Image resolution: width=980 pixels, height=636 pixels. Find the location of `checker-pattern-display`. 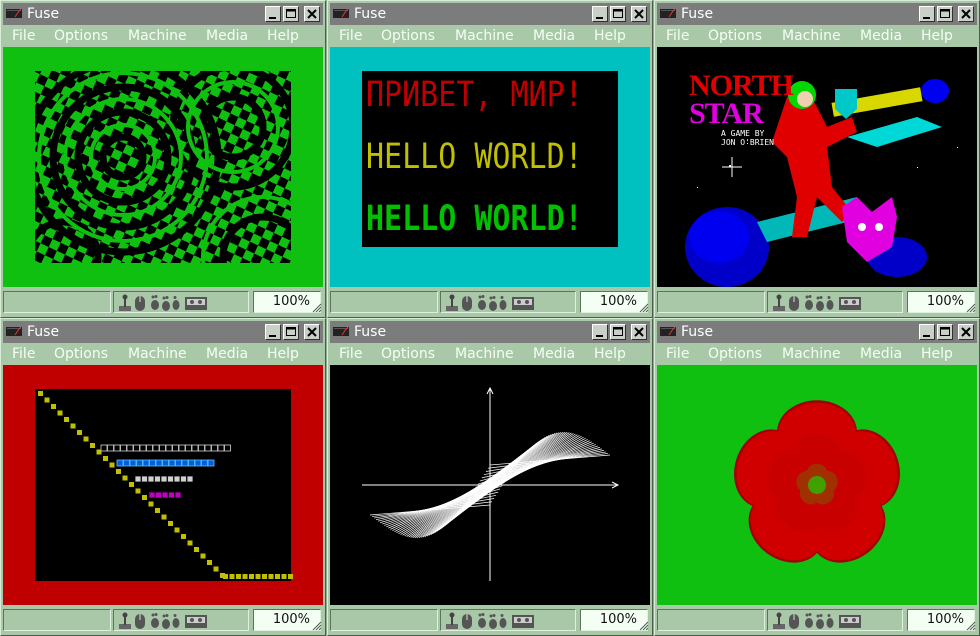

checker-pattern-display is located at coordinates (163, 167).